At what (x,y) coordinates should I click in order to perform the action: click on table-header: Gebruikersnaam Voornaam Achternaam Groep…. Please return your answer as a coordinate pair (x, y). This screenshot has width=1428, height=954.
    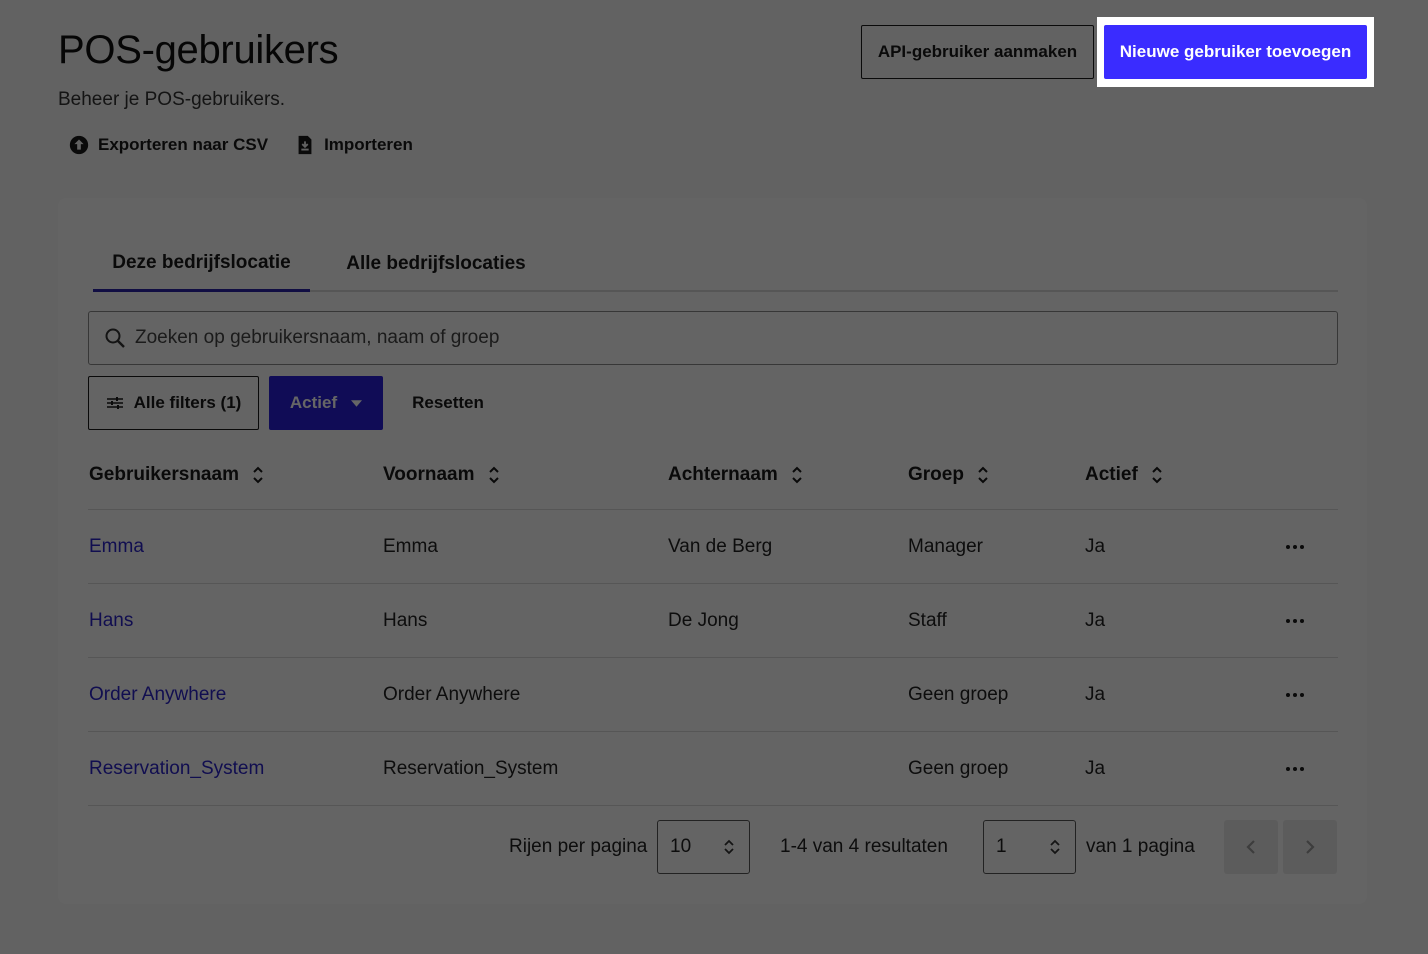
    Looking at the image, I should click on (713, 475).